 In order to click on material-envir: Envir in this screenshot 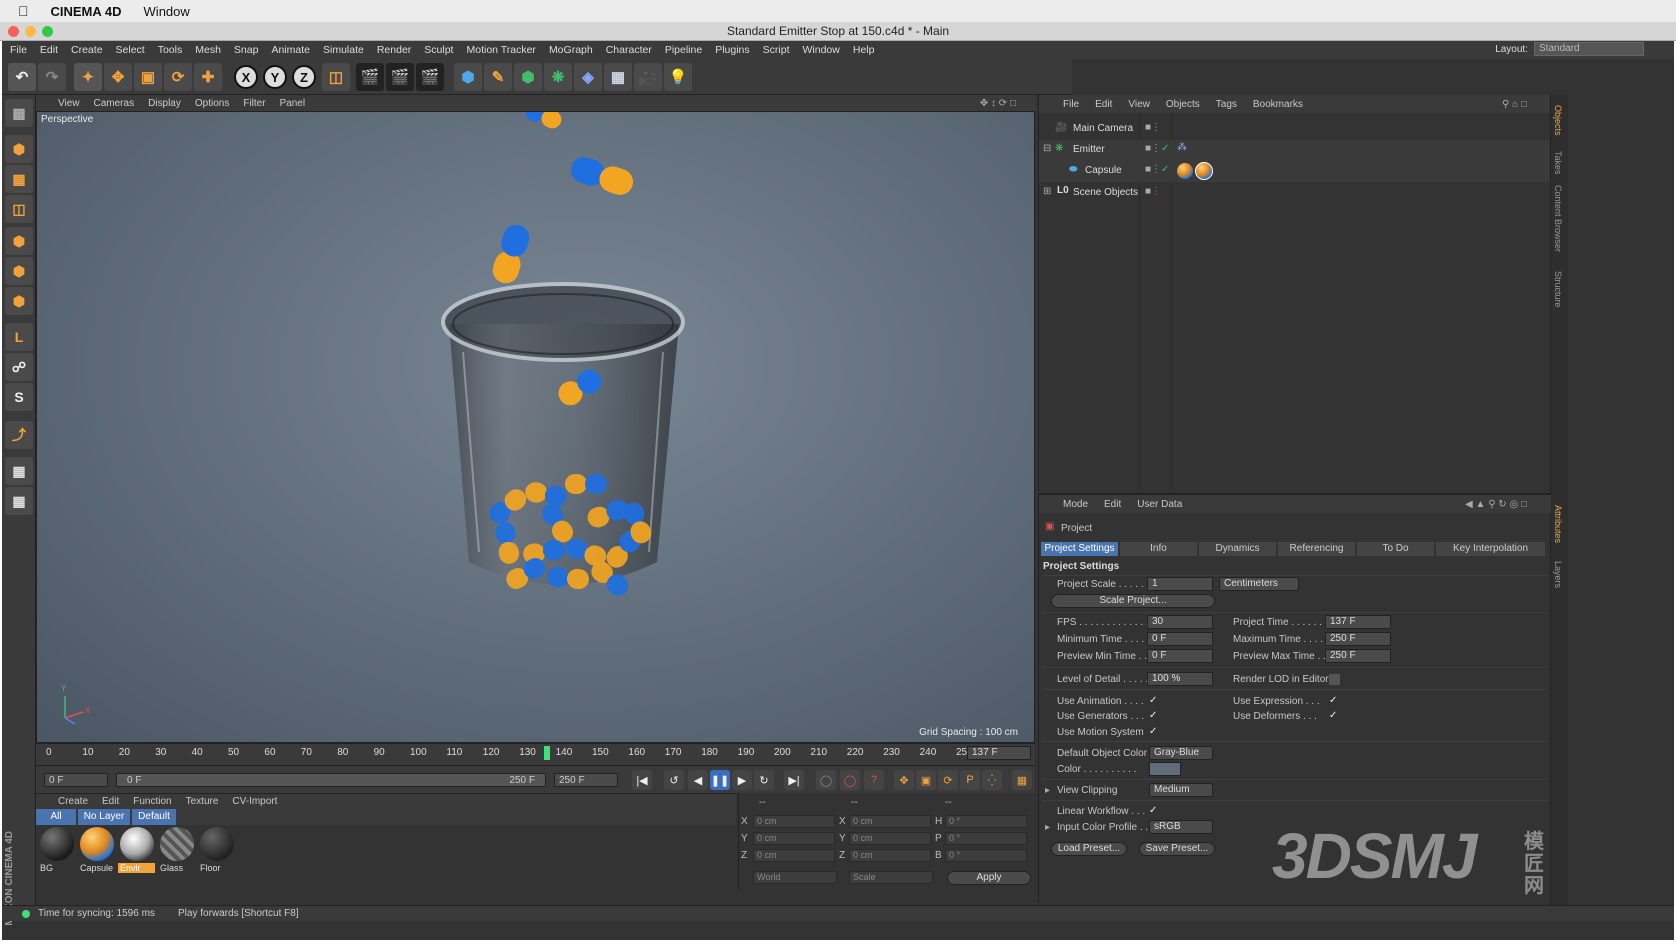, I will do `click(136, 851)`.